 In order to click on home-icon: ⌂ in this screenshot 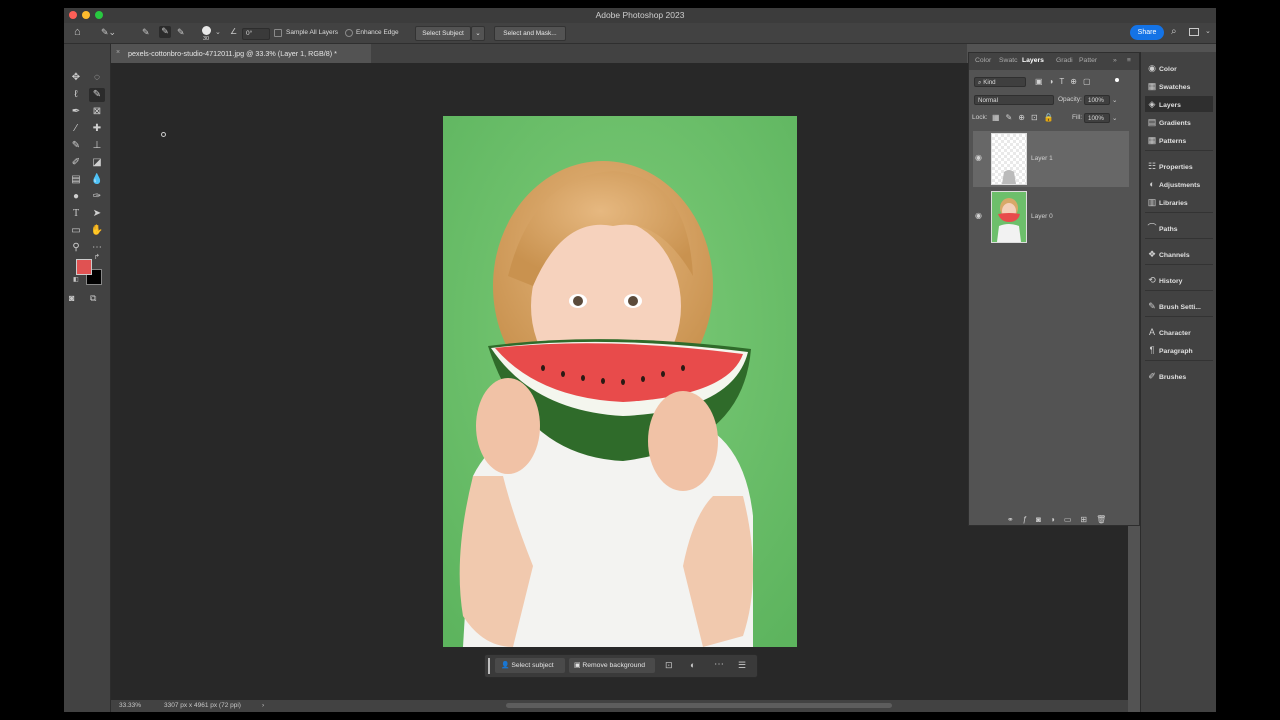, I will do `click(77, 32)`.